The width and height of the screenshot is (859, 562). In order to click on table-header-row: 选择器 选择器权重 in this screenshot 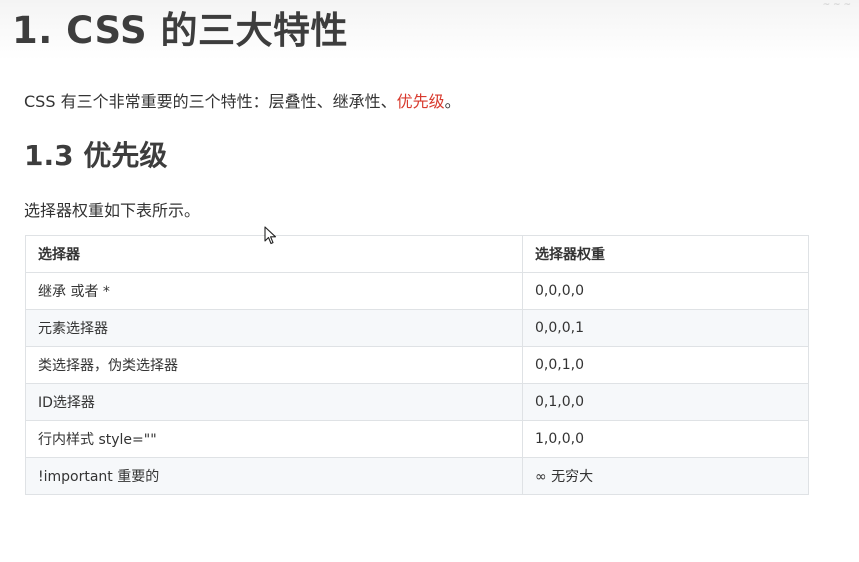, I will do `click(417, 254)`.